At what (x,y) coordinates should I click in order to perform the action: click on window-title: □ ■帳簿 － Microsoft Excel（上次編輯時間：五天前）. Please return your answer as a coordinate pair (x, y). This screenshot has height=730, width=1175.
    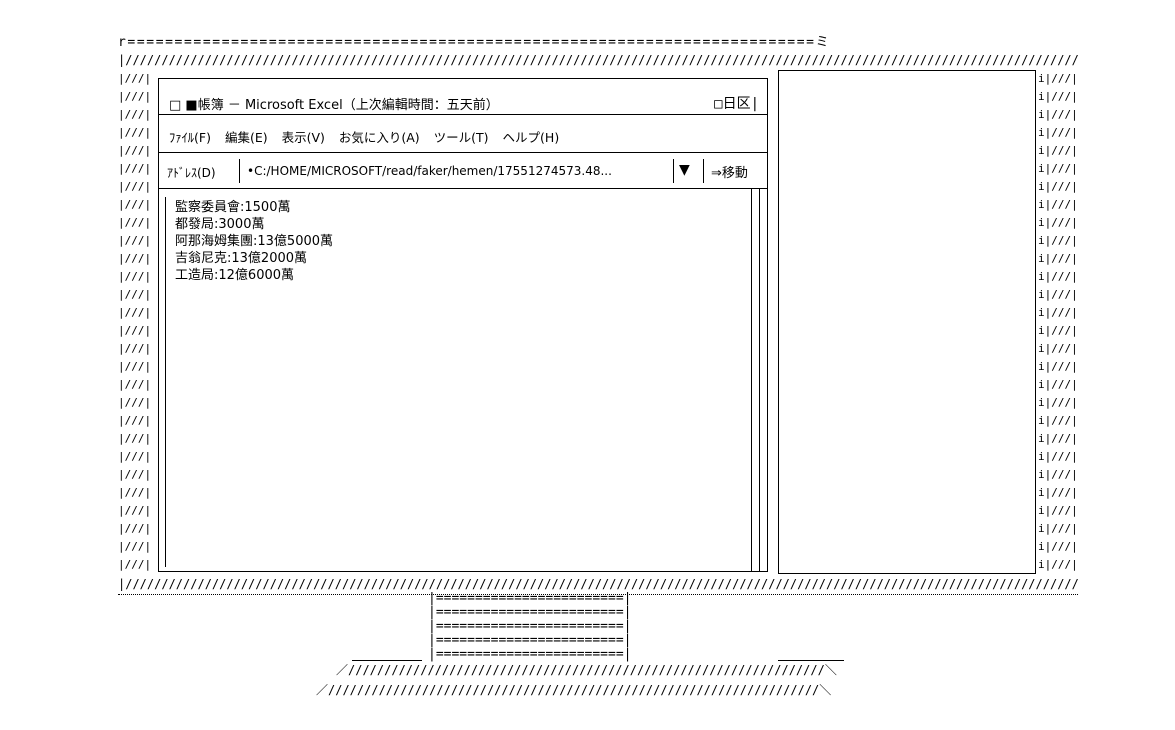
    Looking at the image, I should click on (334, 105).